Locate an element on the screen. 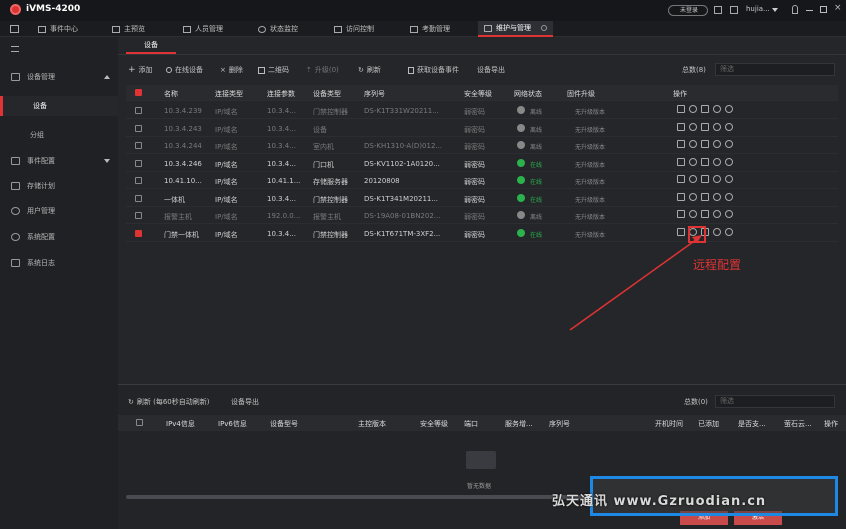  col-name: 名称 is located at coordinates (171, 94).